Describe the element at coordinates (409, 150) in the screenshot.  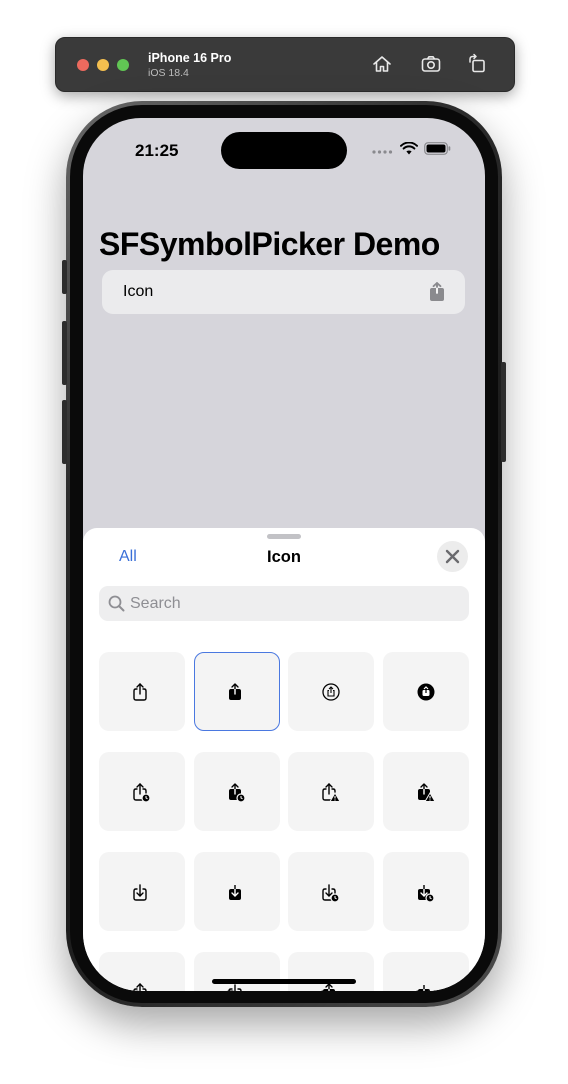
I see `wifi-icon` at that location.